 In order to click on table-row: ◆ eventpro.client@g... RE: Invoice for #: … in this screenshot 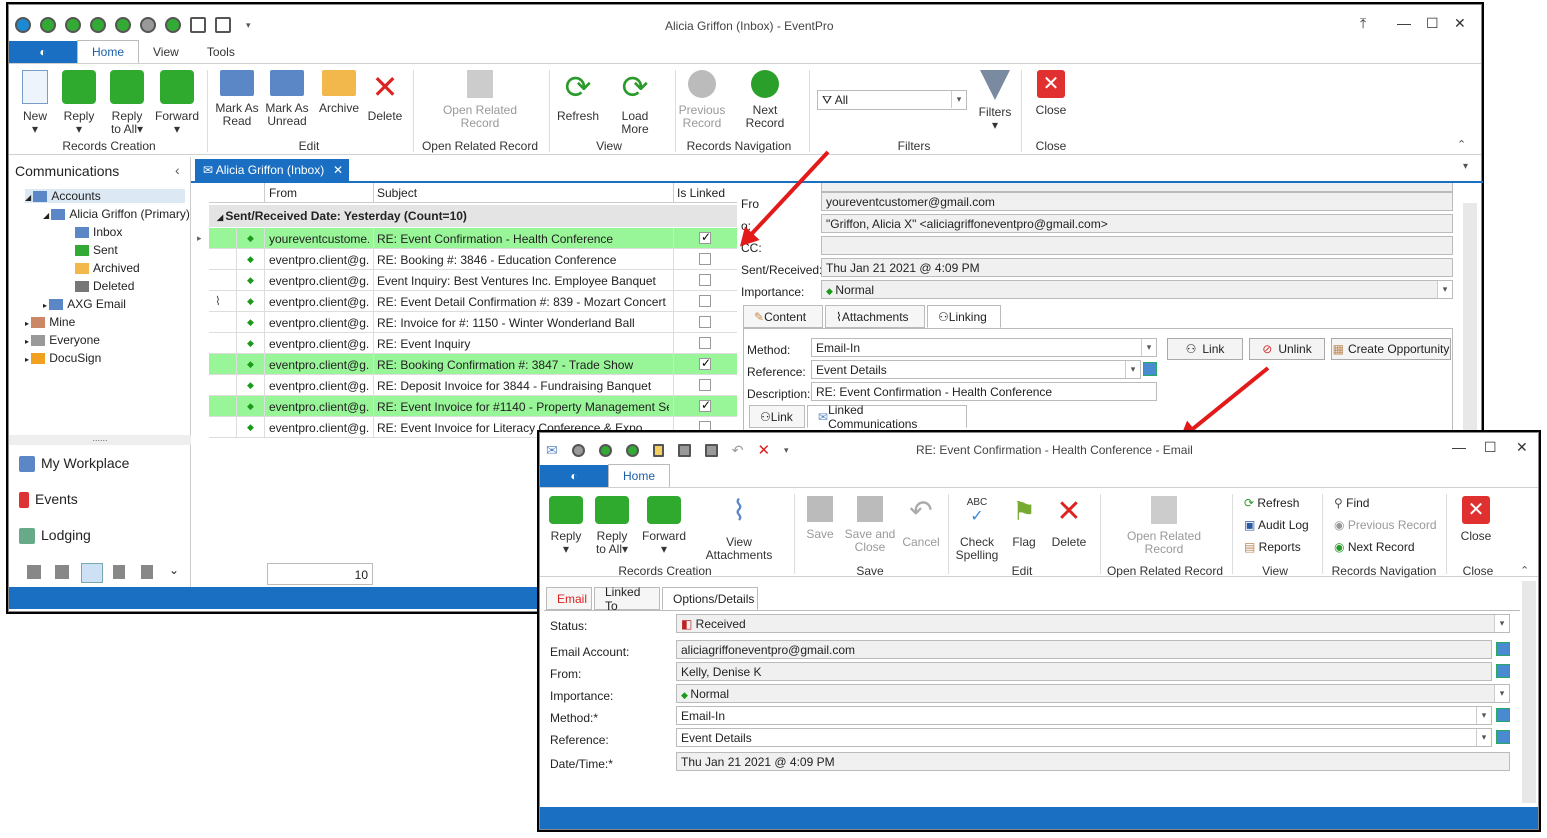, I will do `click(473, 322)`.